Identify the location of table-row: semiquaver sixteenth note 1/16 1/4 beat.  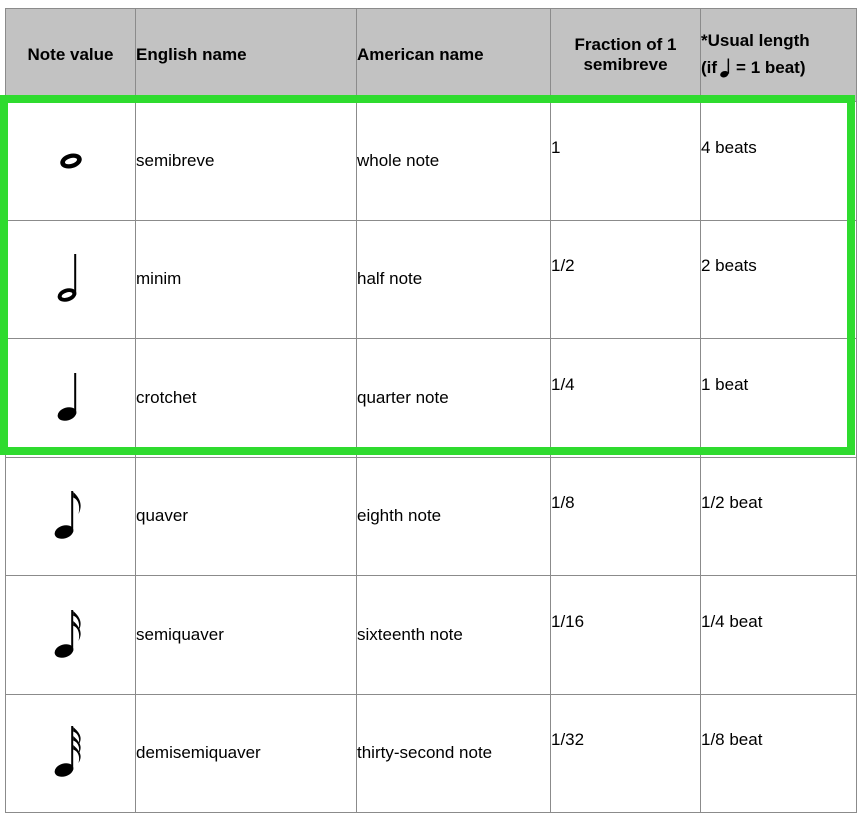
(431, 635).